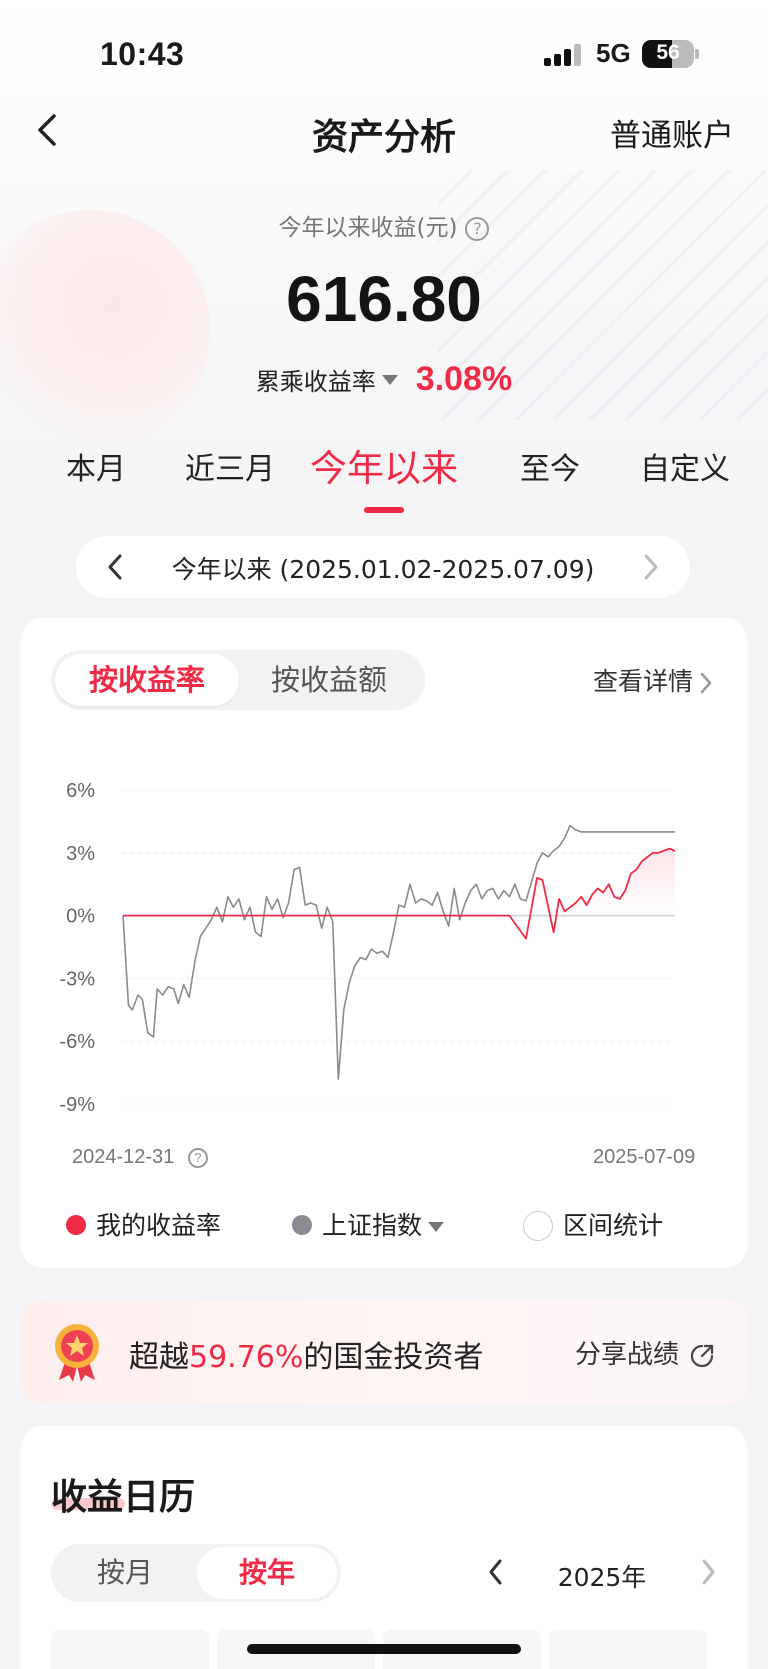  What do you see at coordinates (613, 53) in the screenshot?
I see `network-type: 5G` at bounding box center [613, 53].